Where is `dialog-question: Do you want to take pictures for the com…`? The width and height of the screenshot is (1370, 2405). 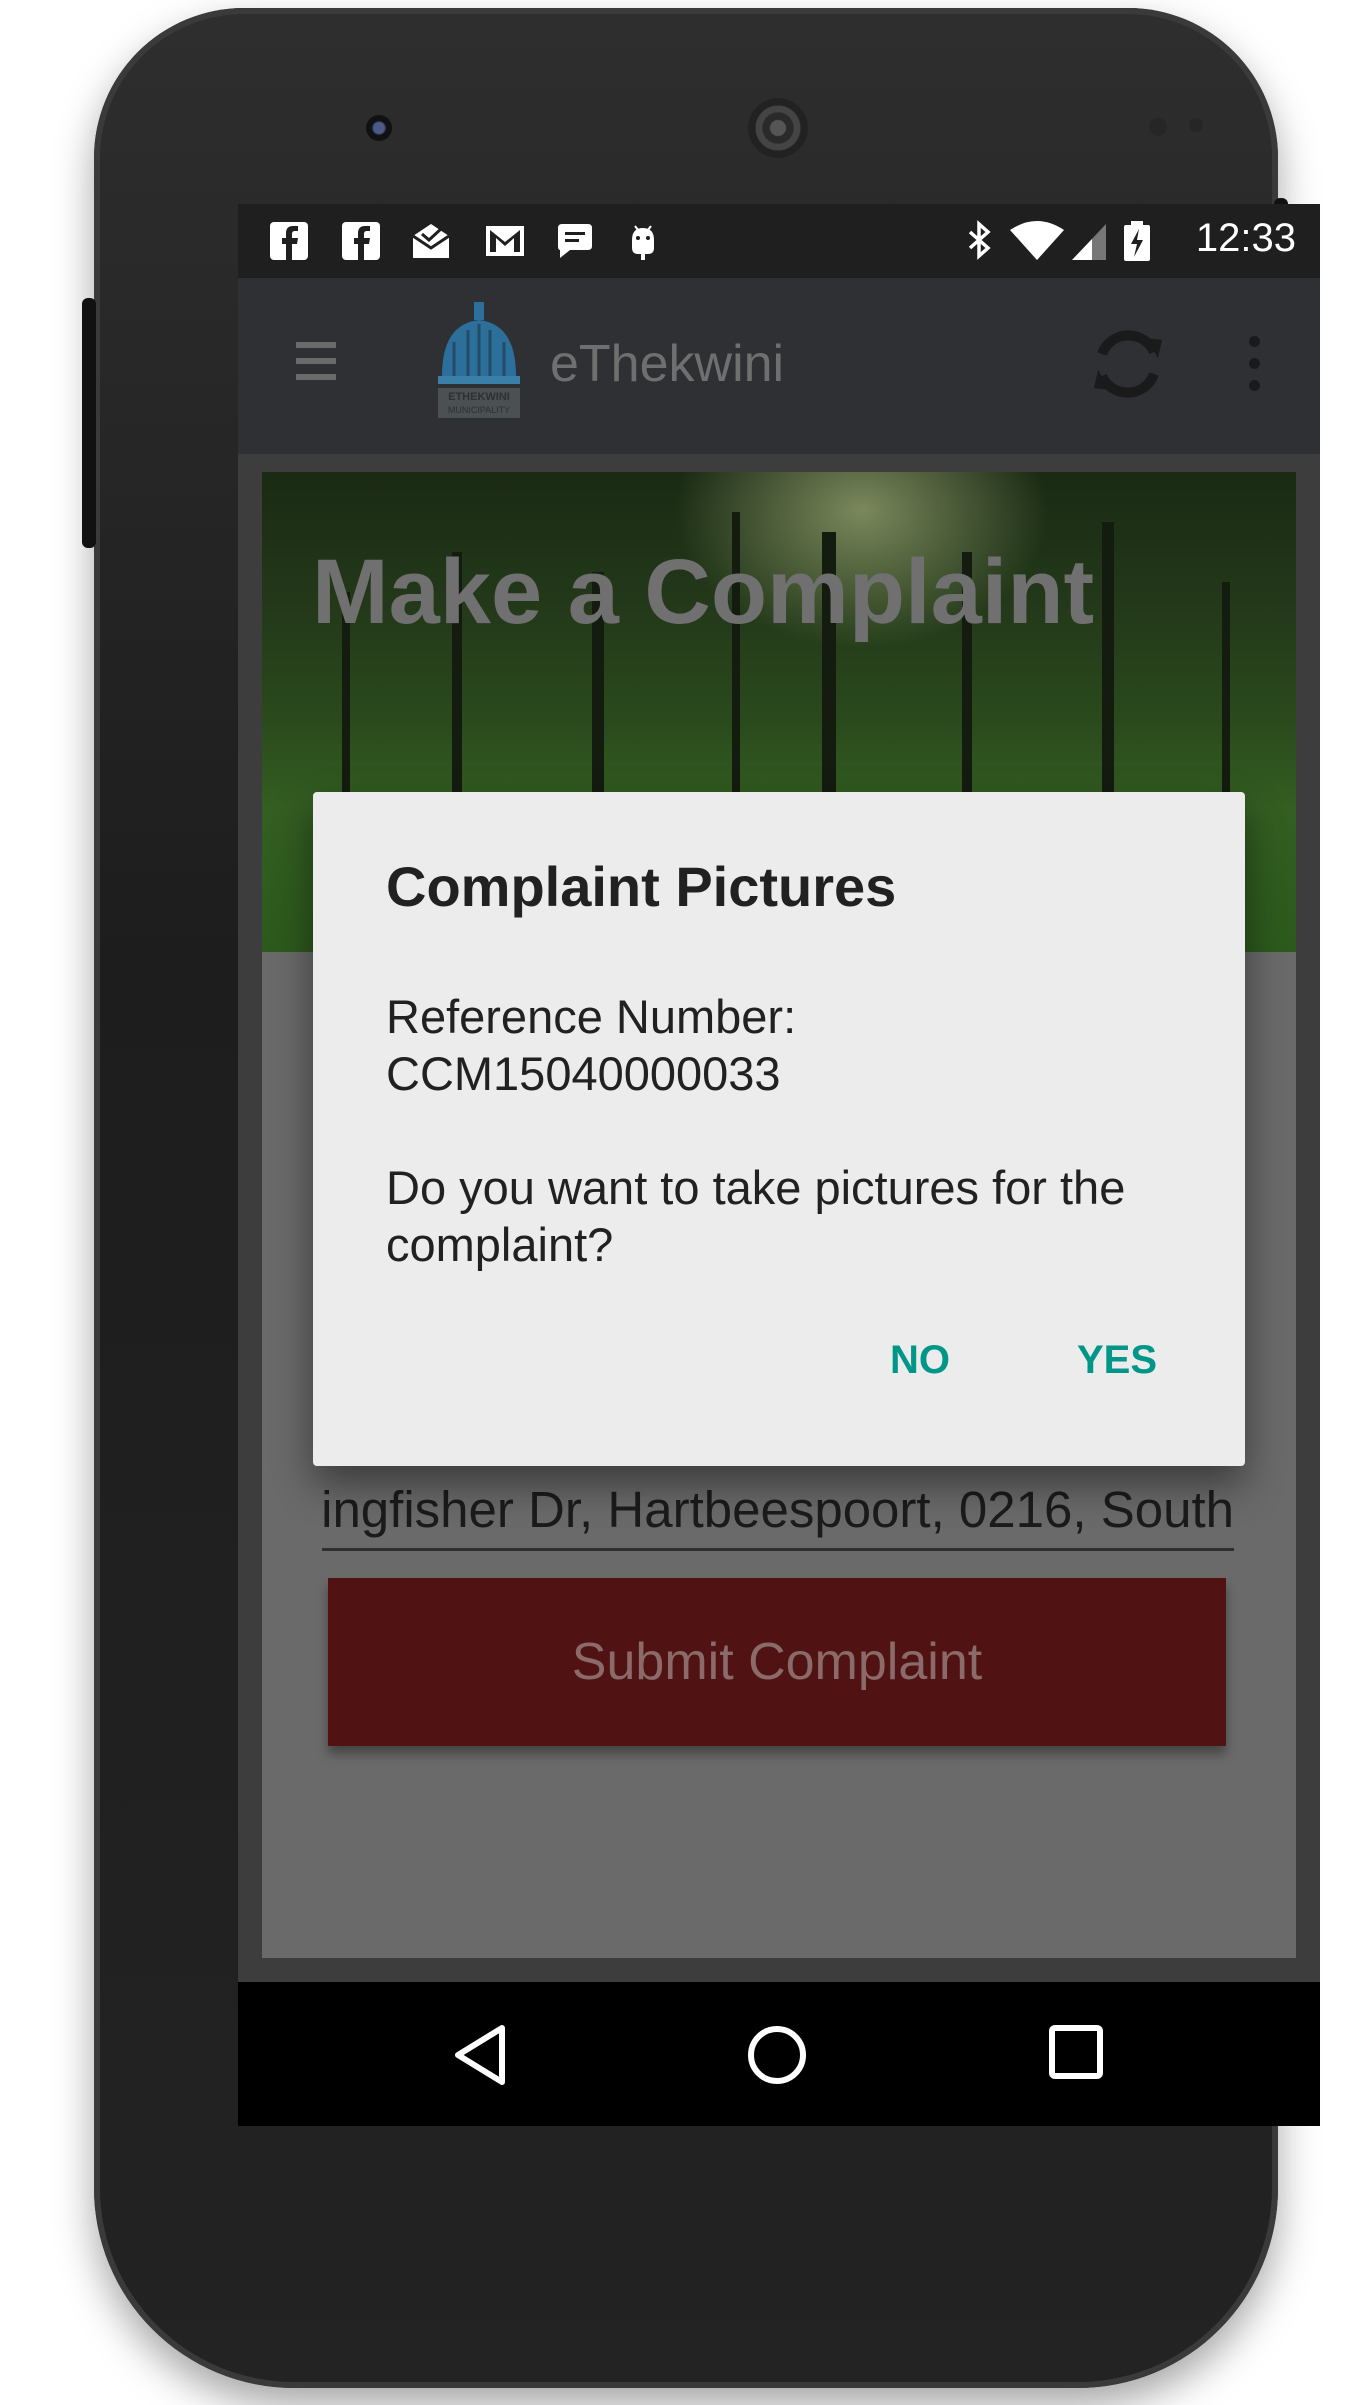
dialog-question: Do you want to take pictures for the com… is located at coordinates (756, 1216).